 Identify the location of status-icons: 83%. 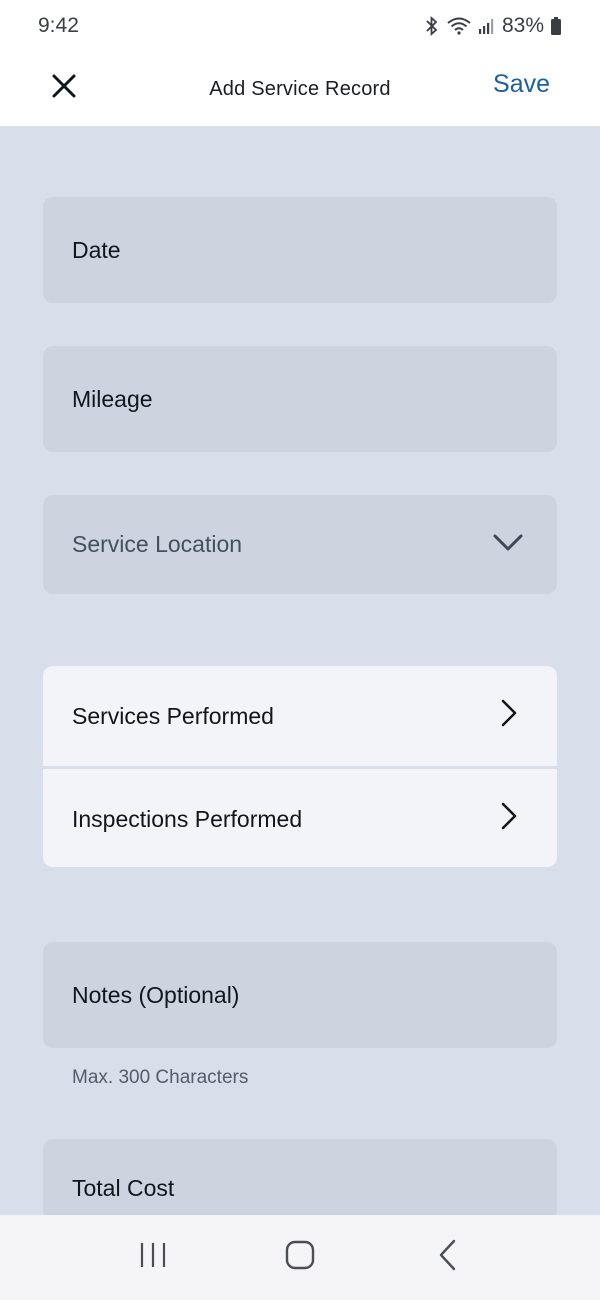
(493, 26).